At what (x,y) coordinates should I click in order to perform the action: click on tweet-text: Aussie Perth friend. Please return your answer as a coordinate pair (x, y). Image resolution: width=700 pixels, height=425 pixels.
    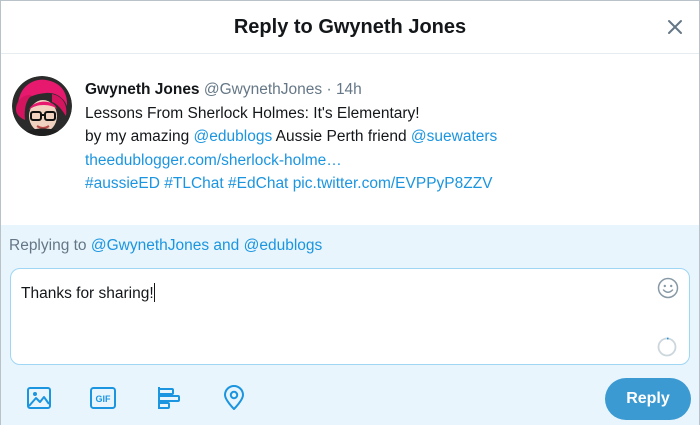
    Looking at the image, I should click on (341, 136).